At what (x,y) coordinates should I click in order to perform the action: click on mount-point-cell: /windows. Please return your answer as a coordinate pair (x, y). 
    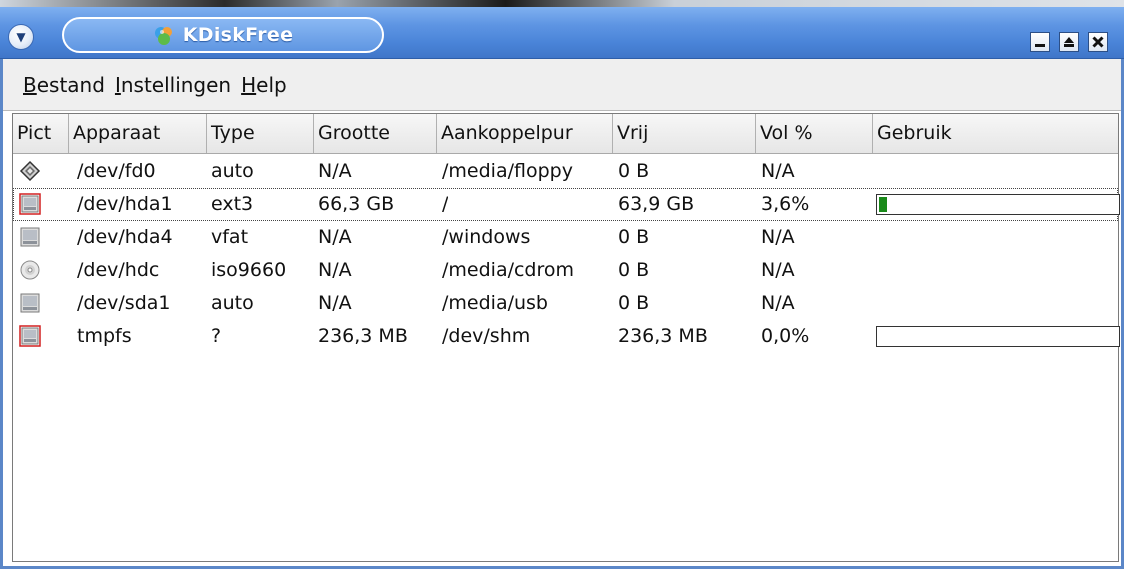
    Looking at the image, I should click on (486, 237).